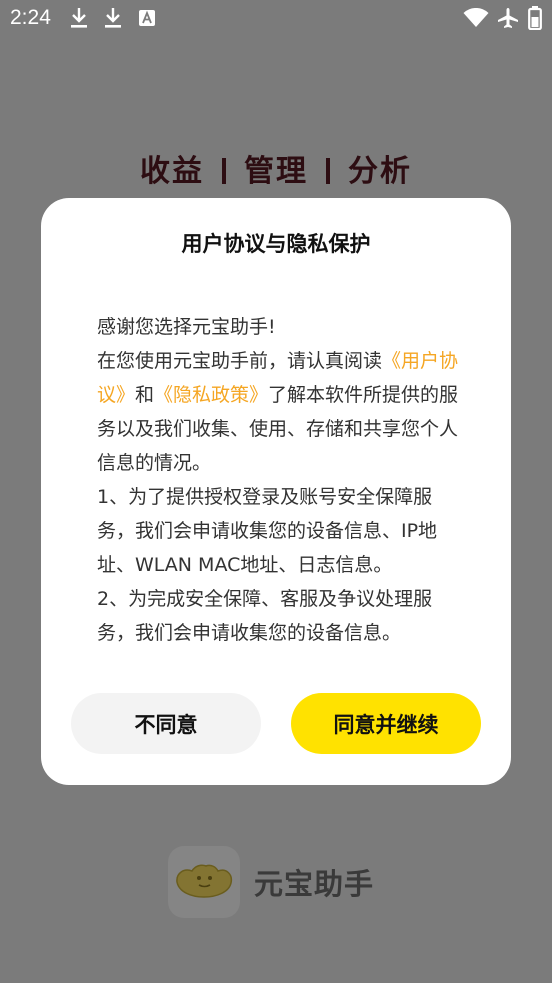 The height and width of the screenshot is (983, 552). What do you see at coordinates (211, 395) in the screenshot?
I see `privacy-policy-link: 《隐私政策》` at bounding box center [211, 395].